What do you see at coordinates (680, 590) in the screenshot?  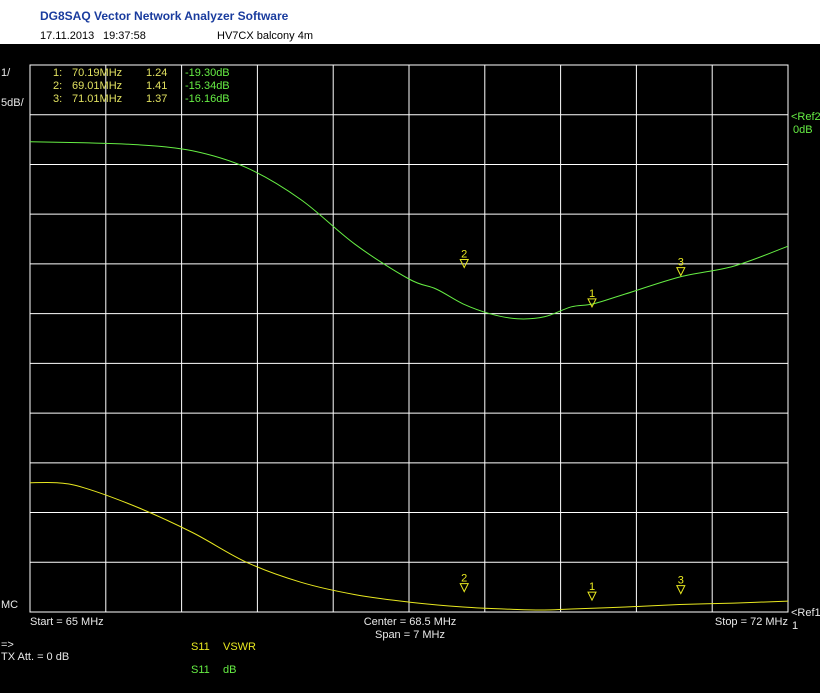 I see `marker-3-vswr-triangle` at bounding box center [680, 590].